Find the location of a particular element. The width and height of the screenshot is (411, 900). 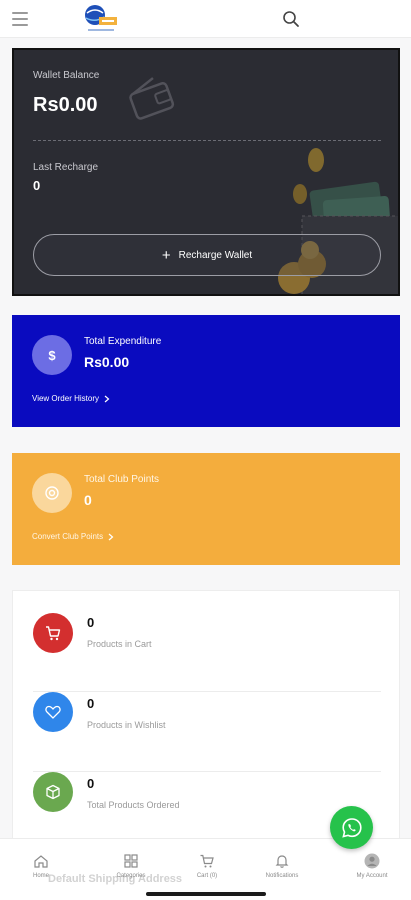

nav-notifications: Notifications is located at coordinates (282, 866).